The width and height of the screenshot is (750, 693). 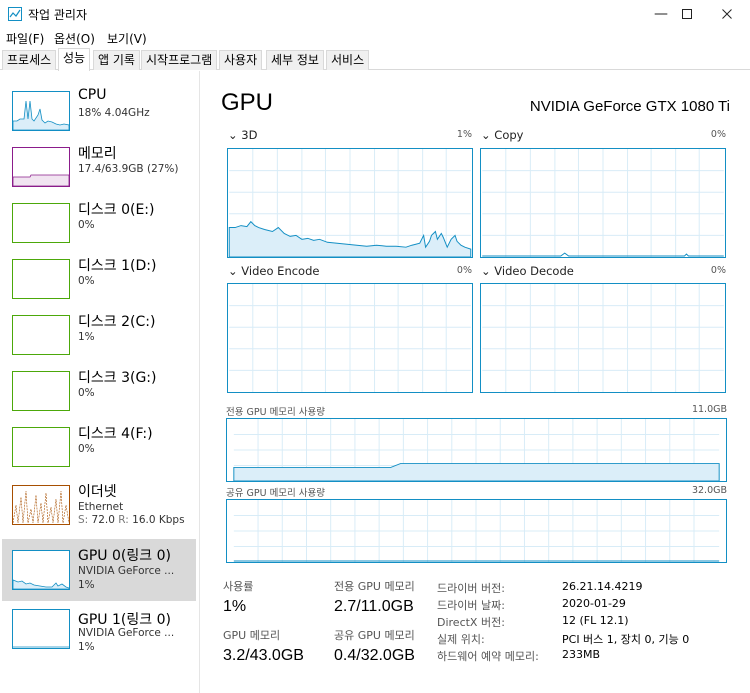 What do you see at coordinates (99, 391) in the screenshot?
I see `sidebar-item-disk-3: 디스크 3(G:) 0%` at bounding box center [99, 391].